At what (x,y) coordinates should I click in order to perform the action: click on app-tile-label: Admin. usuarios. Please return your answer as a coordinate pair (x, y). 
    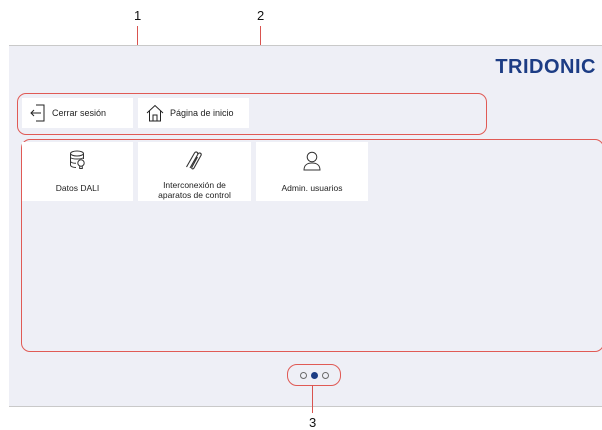
    Looking at the image, I should click on (312, 188).